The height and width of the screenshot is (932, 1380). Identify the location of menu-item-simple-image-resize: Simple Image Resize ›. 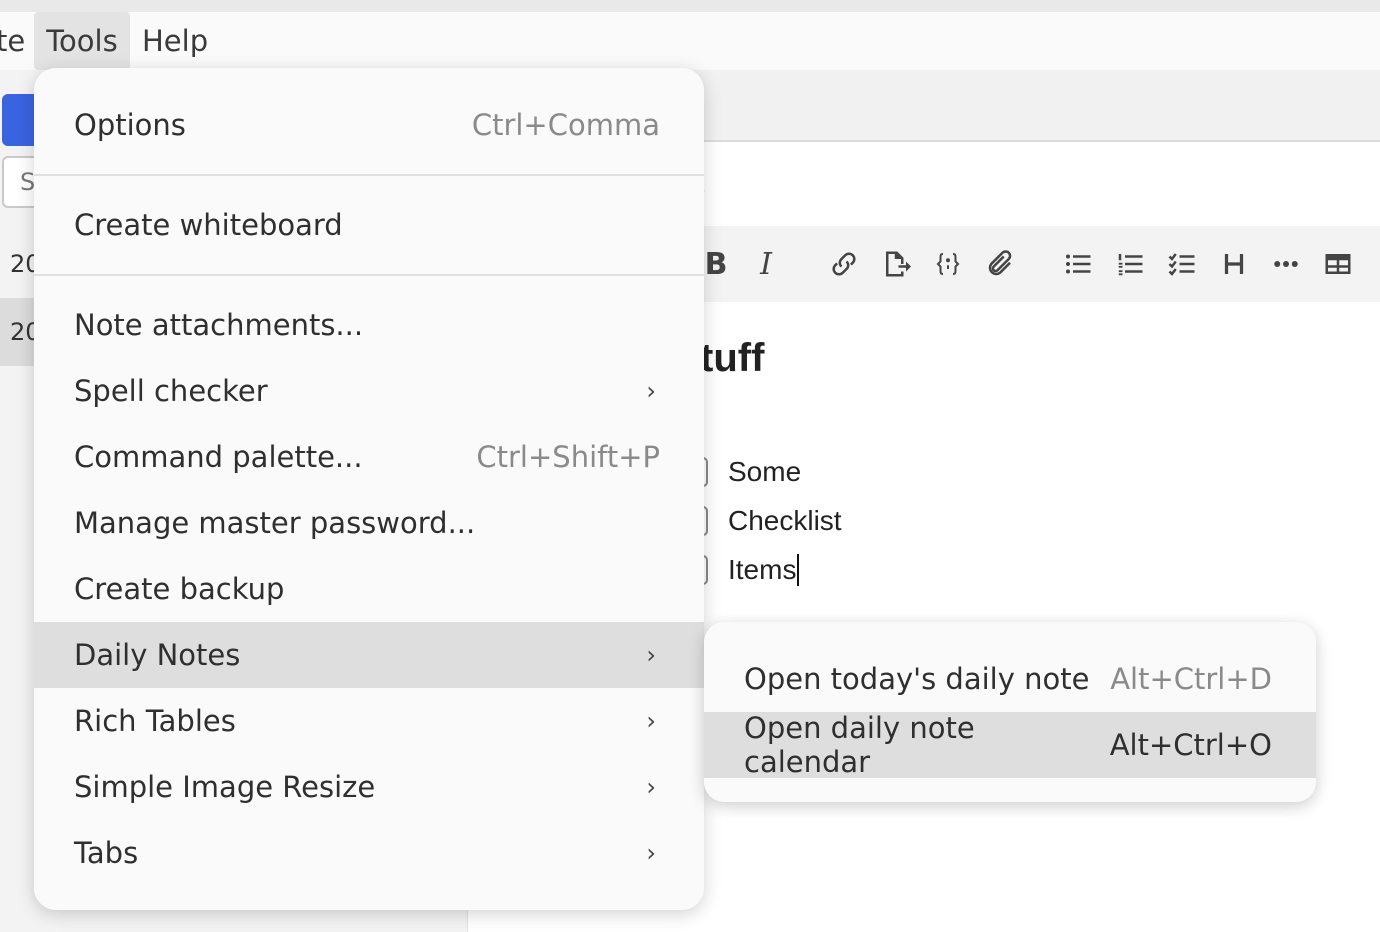
(369, 787).